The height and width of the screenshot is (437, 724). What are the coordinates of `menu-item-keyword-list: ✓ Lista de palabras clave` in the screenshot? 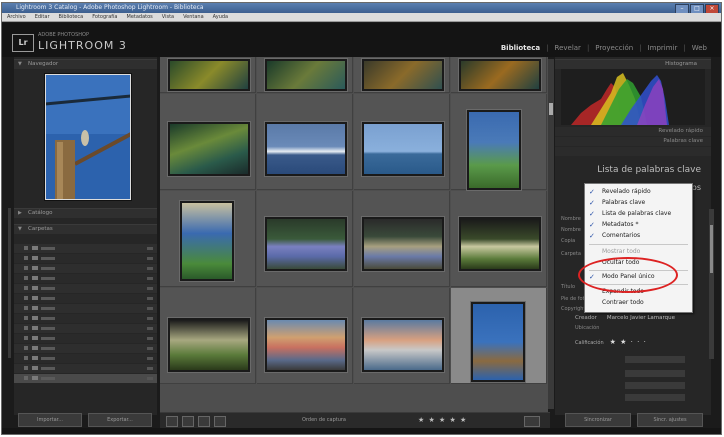 It's located at (638, 214).